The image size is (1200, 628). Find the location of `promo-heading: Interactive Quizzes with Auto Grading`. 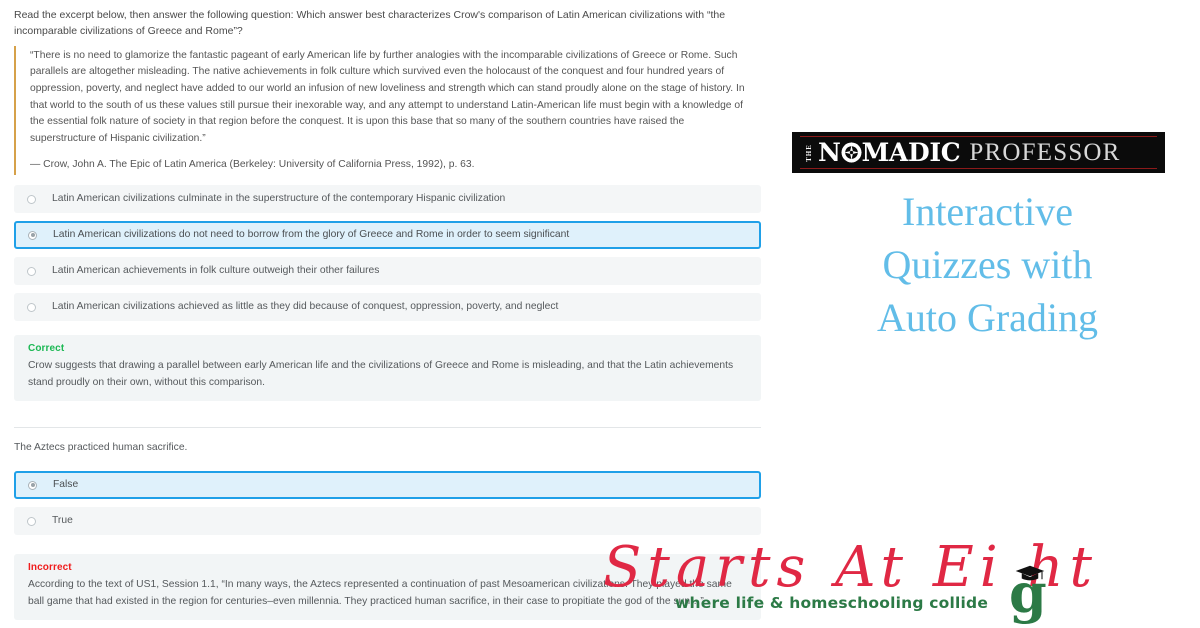

promo-heading: Interactive Quizzes with Auto Grading is located at coordinates (987, 265).